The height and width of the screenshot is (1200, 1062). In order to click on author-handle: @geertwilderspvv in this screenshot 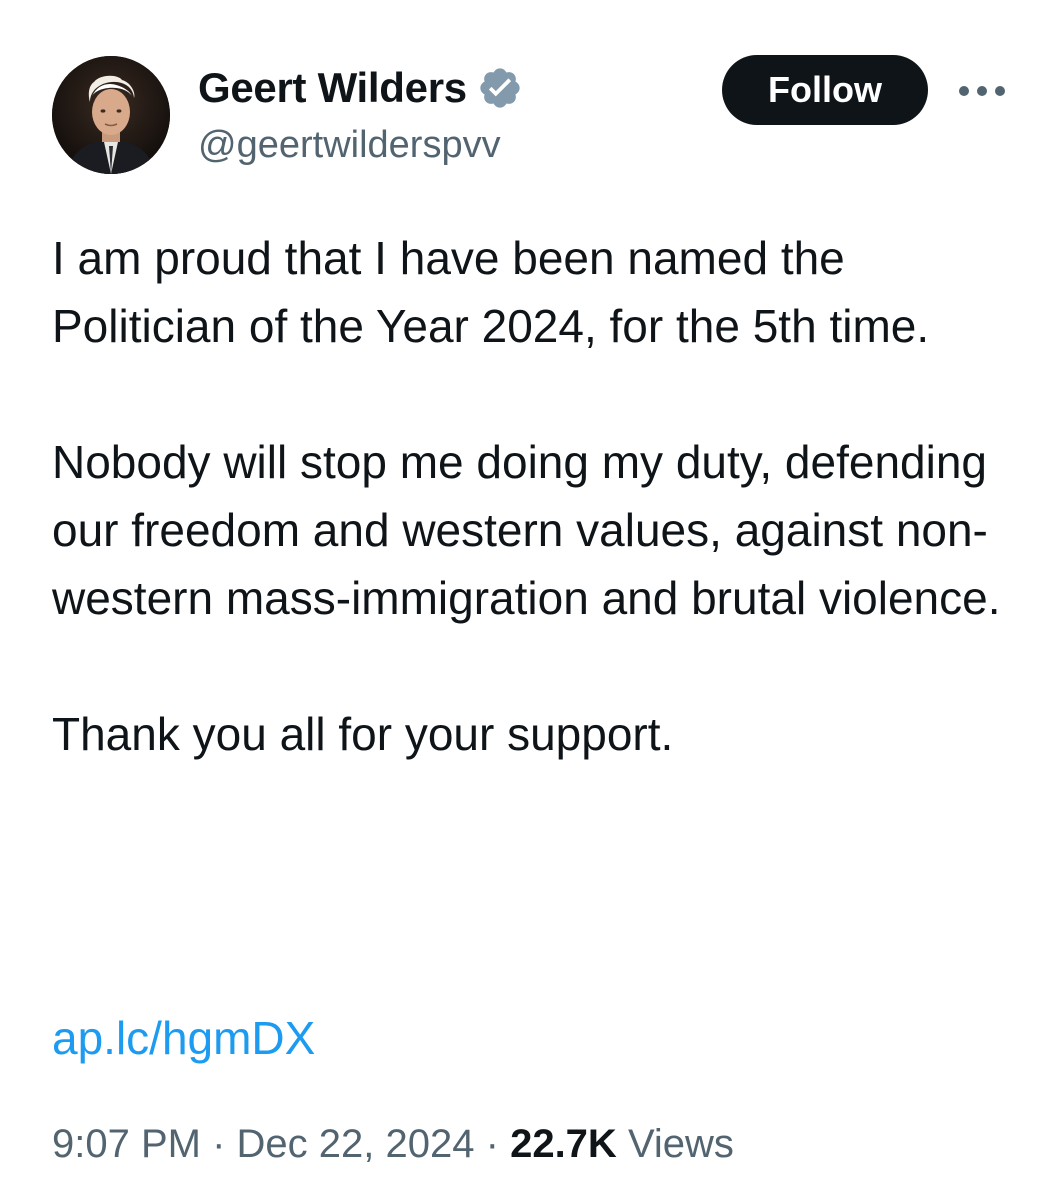, I will do `click(349, 145)`.